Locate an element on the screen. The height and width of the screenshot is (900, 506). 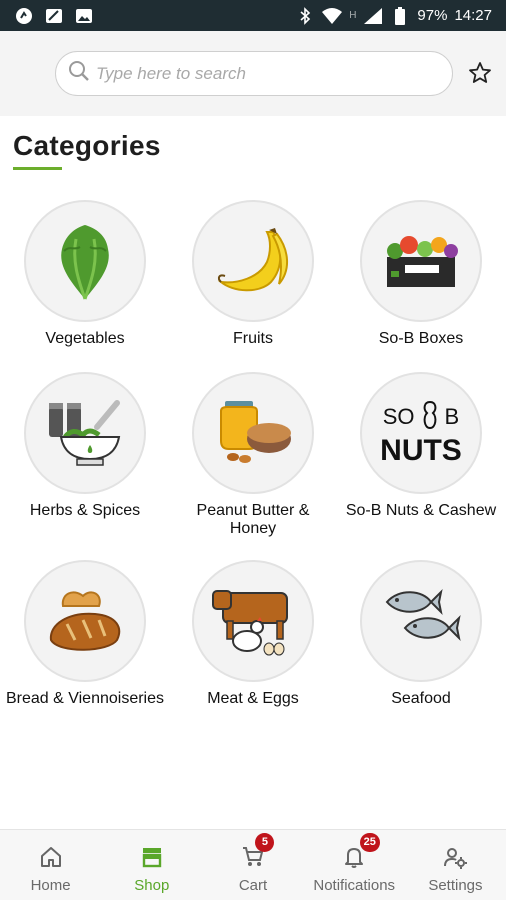
category-label: Seafood is located at coordinates (421, 698).